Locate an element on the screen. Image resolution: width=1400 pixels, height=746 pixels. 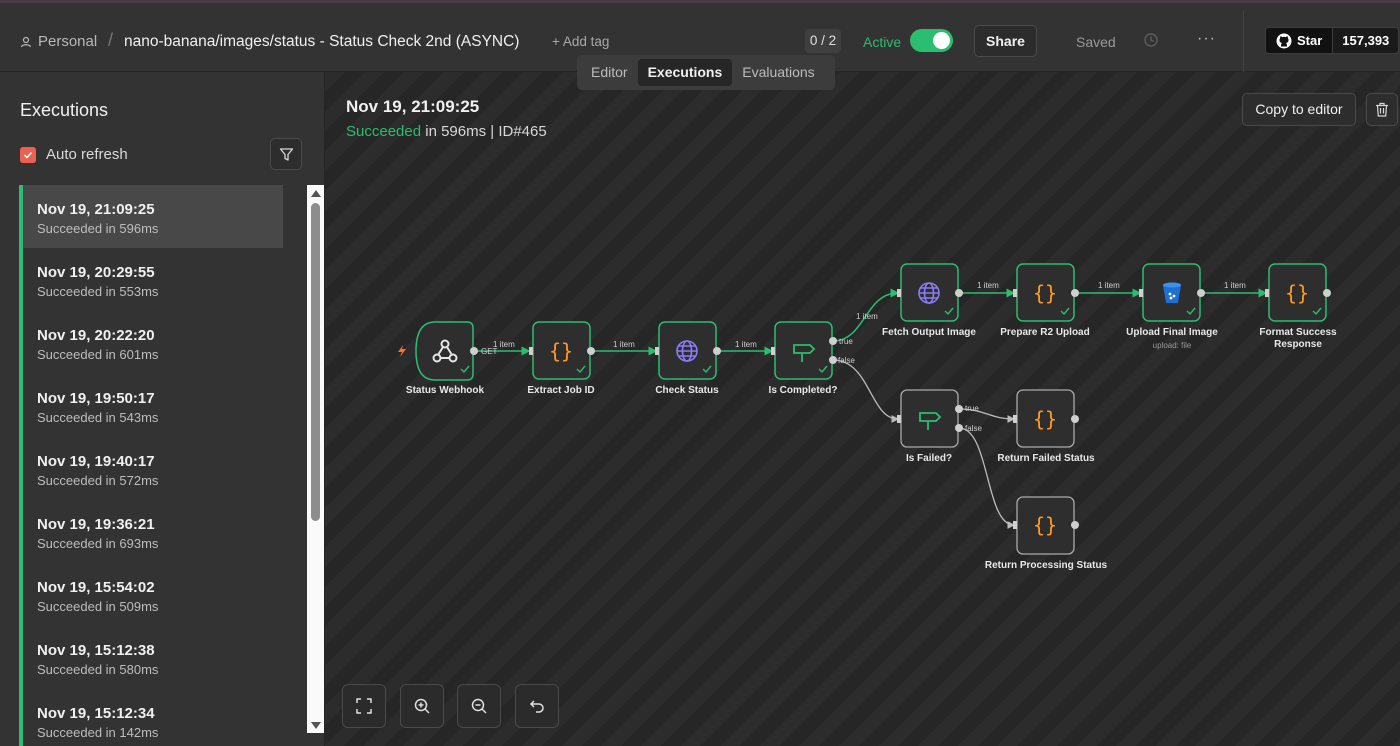
node-label-line-2: Response is located at coordinates (1298, 344).